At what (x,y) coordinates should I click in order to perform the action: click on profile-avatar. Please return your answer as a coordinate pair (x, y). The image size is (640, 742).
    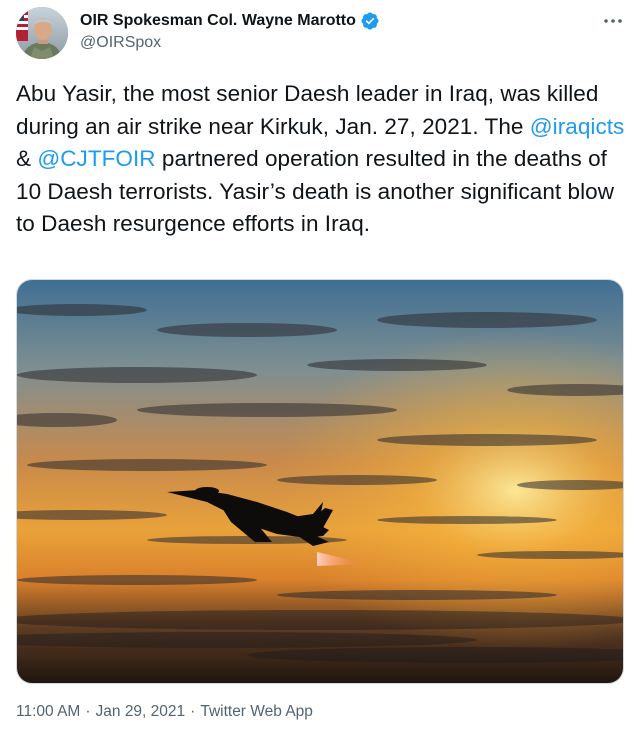
    Looking at the image, I should click on (42, 33).